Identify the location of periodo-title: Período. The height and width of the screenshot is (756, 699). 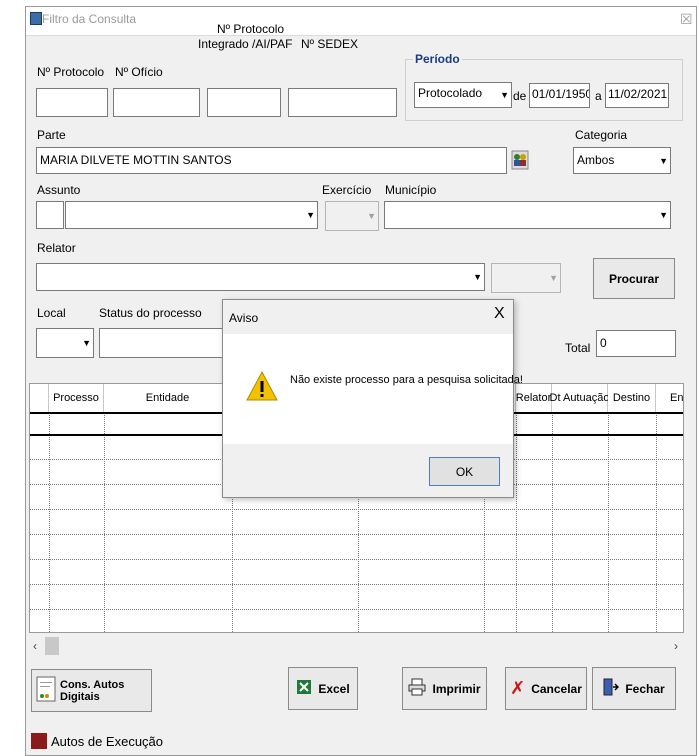
(437, 59).